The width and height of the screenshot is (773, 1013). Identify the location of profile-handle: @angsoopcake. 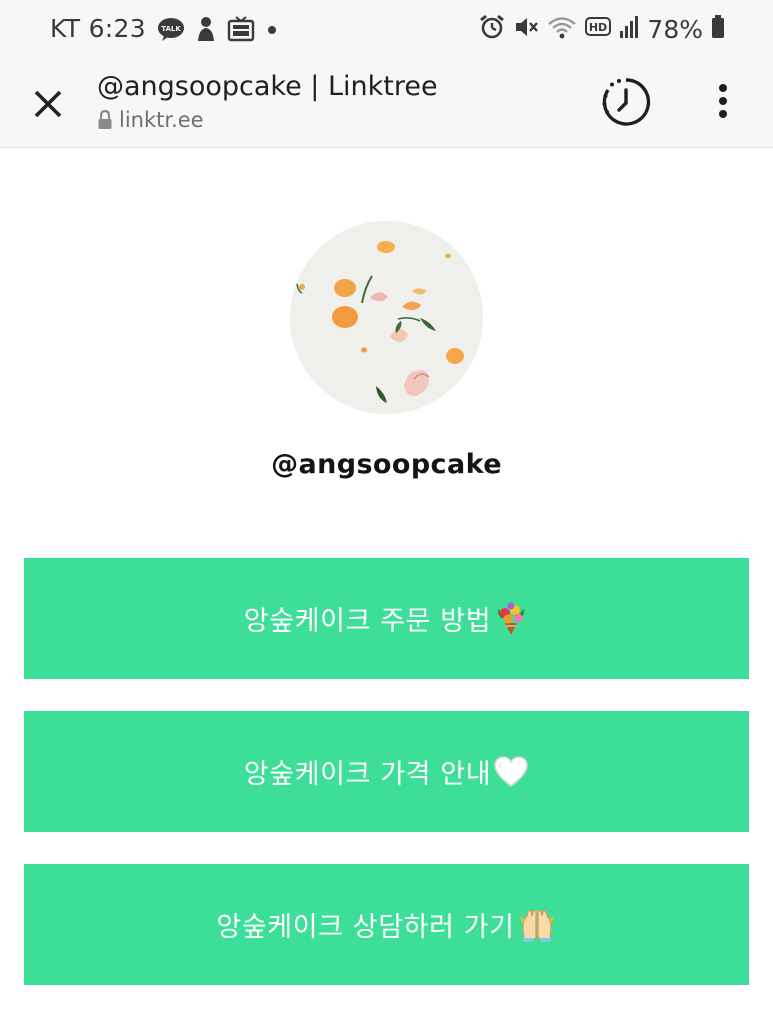
(386, 464).